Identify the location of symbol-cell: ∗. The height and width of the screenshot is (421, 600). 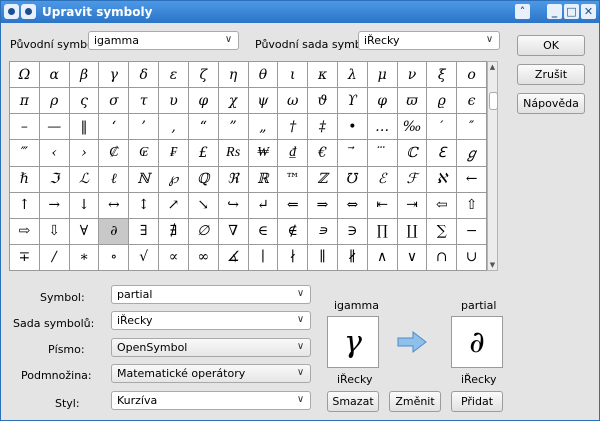
(84, 257).